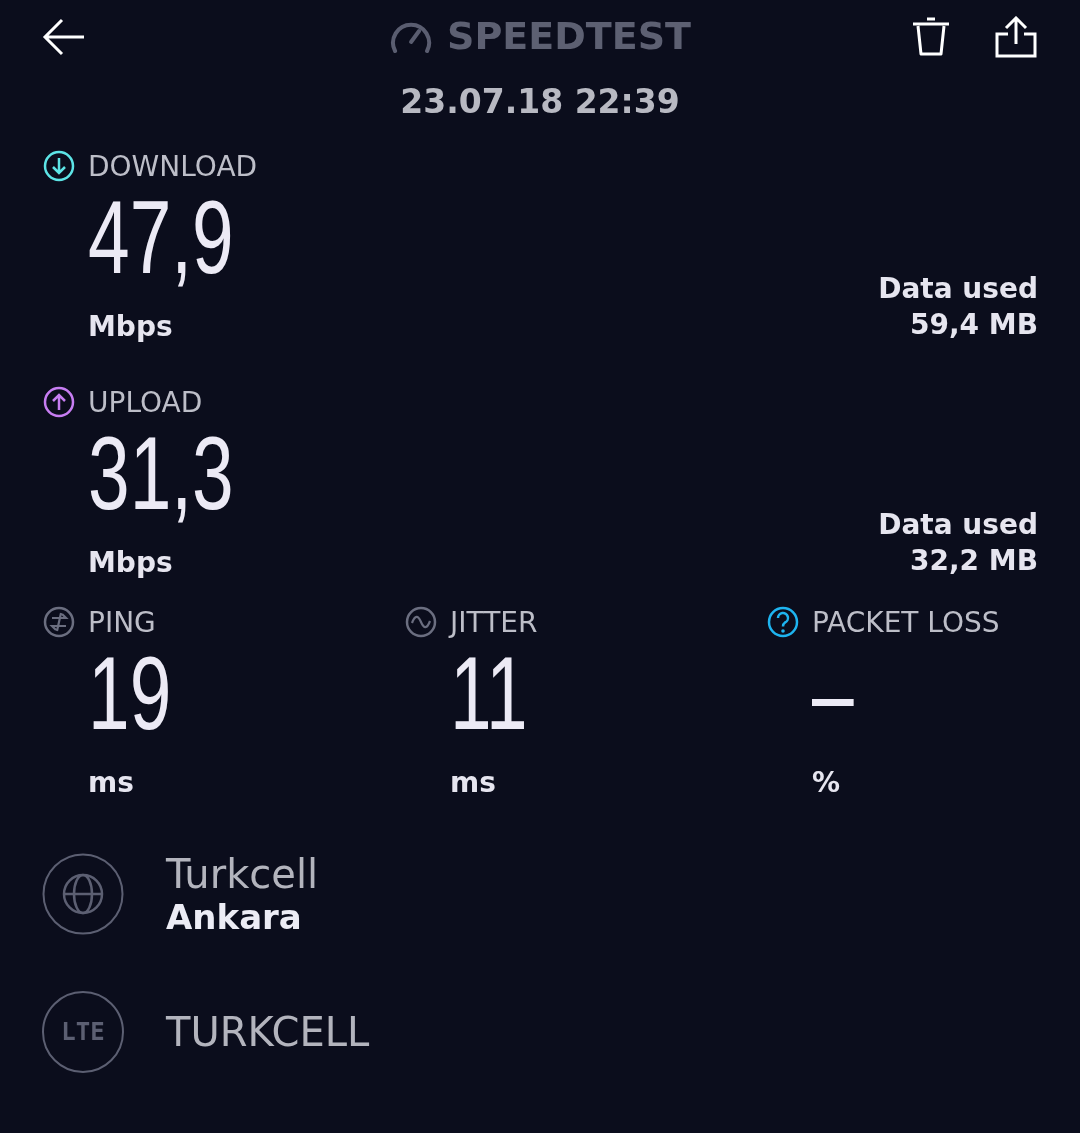 This screenshot has height=1133, width=1080. Describe the element at coordinates (83, 1032) in the screenshot. I see `network-type-badge: LTE` at that location.